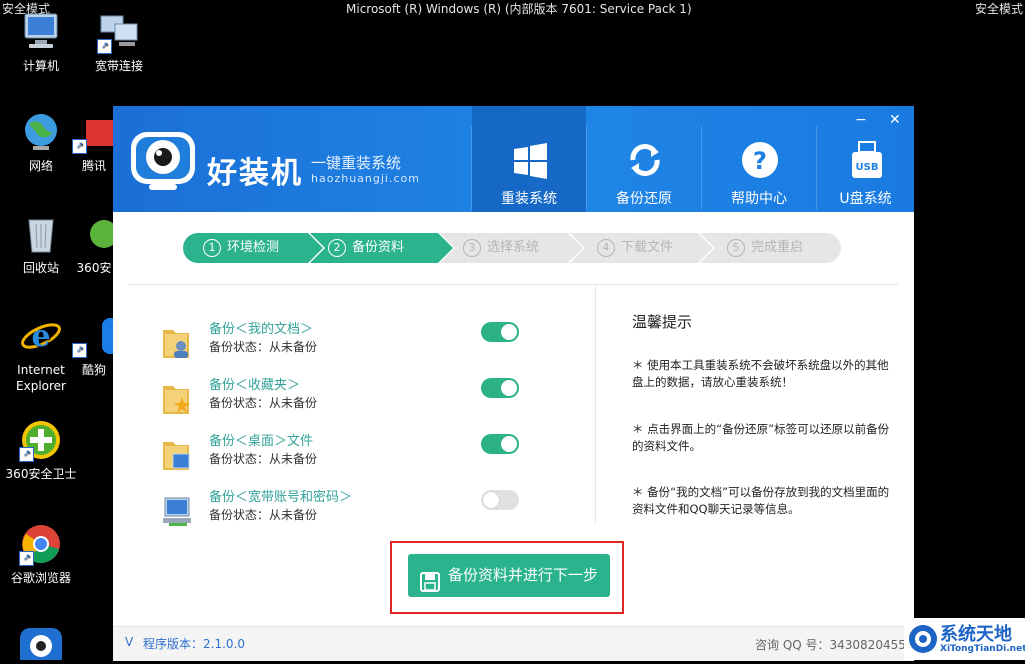 The image size is (1025, 664). What do you see at coordinates (41, 645) in the screenshot?
I see `haozhuangji-desktop-icon` at bounding box center [41, 645].